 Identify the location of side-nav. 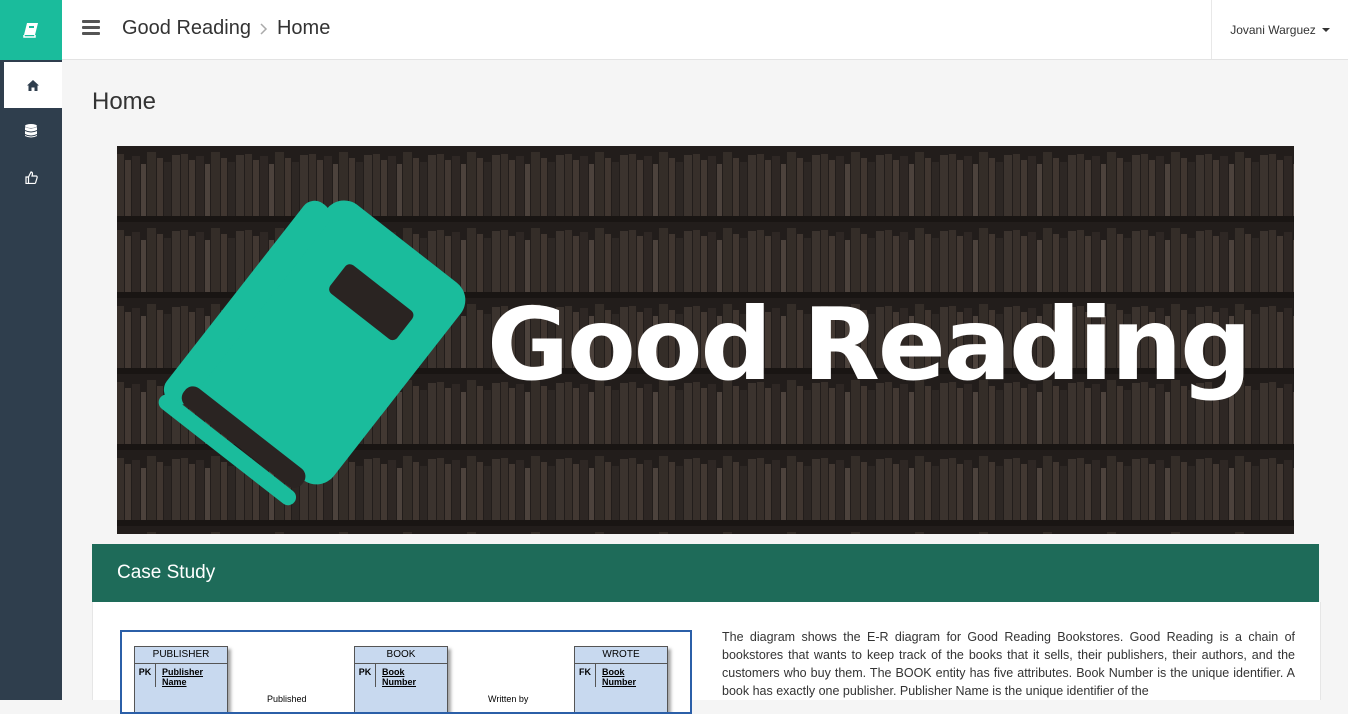
(31, 131).